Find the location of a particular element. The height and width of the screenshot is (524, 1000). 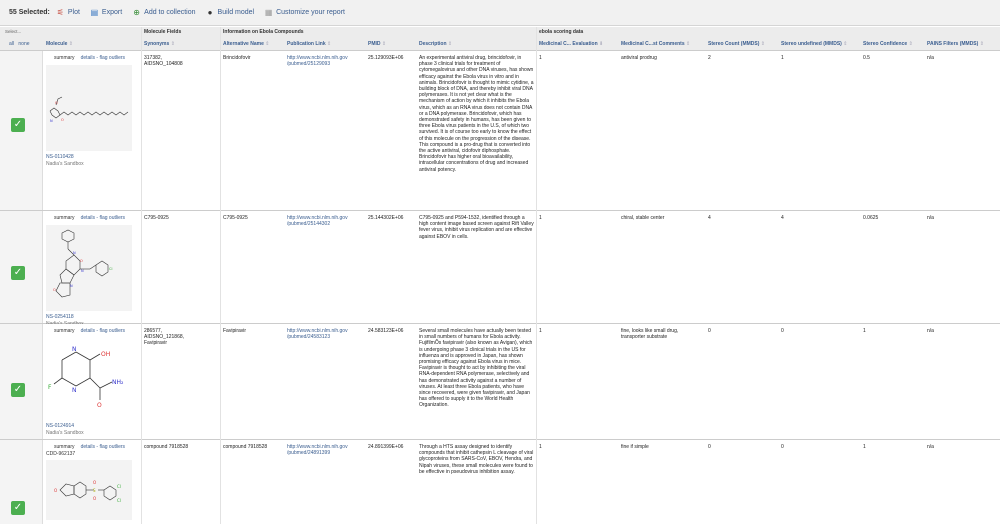

molecule-structure: N O N Cl O N is located at coordinates (89, 268).